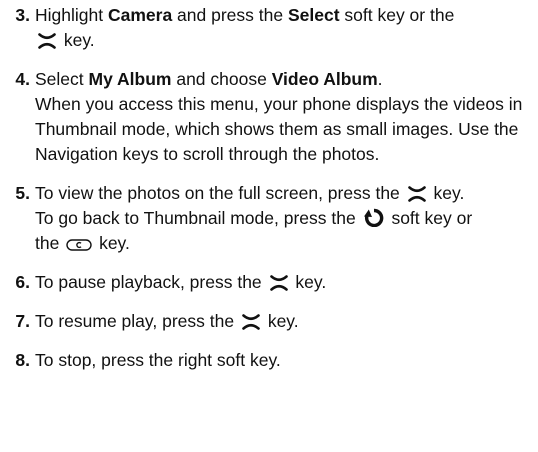 This screenshot has width=538, height=452. What do you see at coordinates (374, 217) in the screenshot?
I see `back-softkey-icon` at bounding box center [374, 217].